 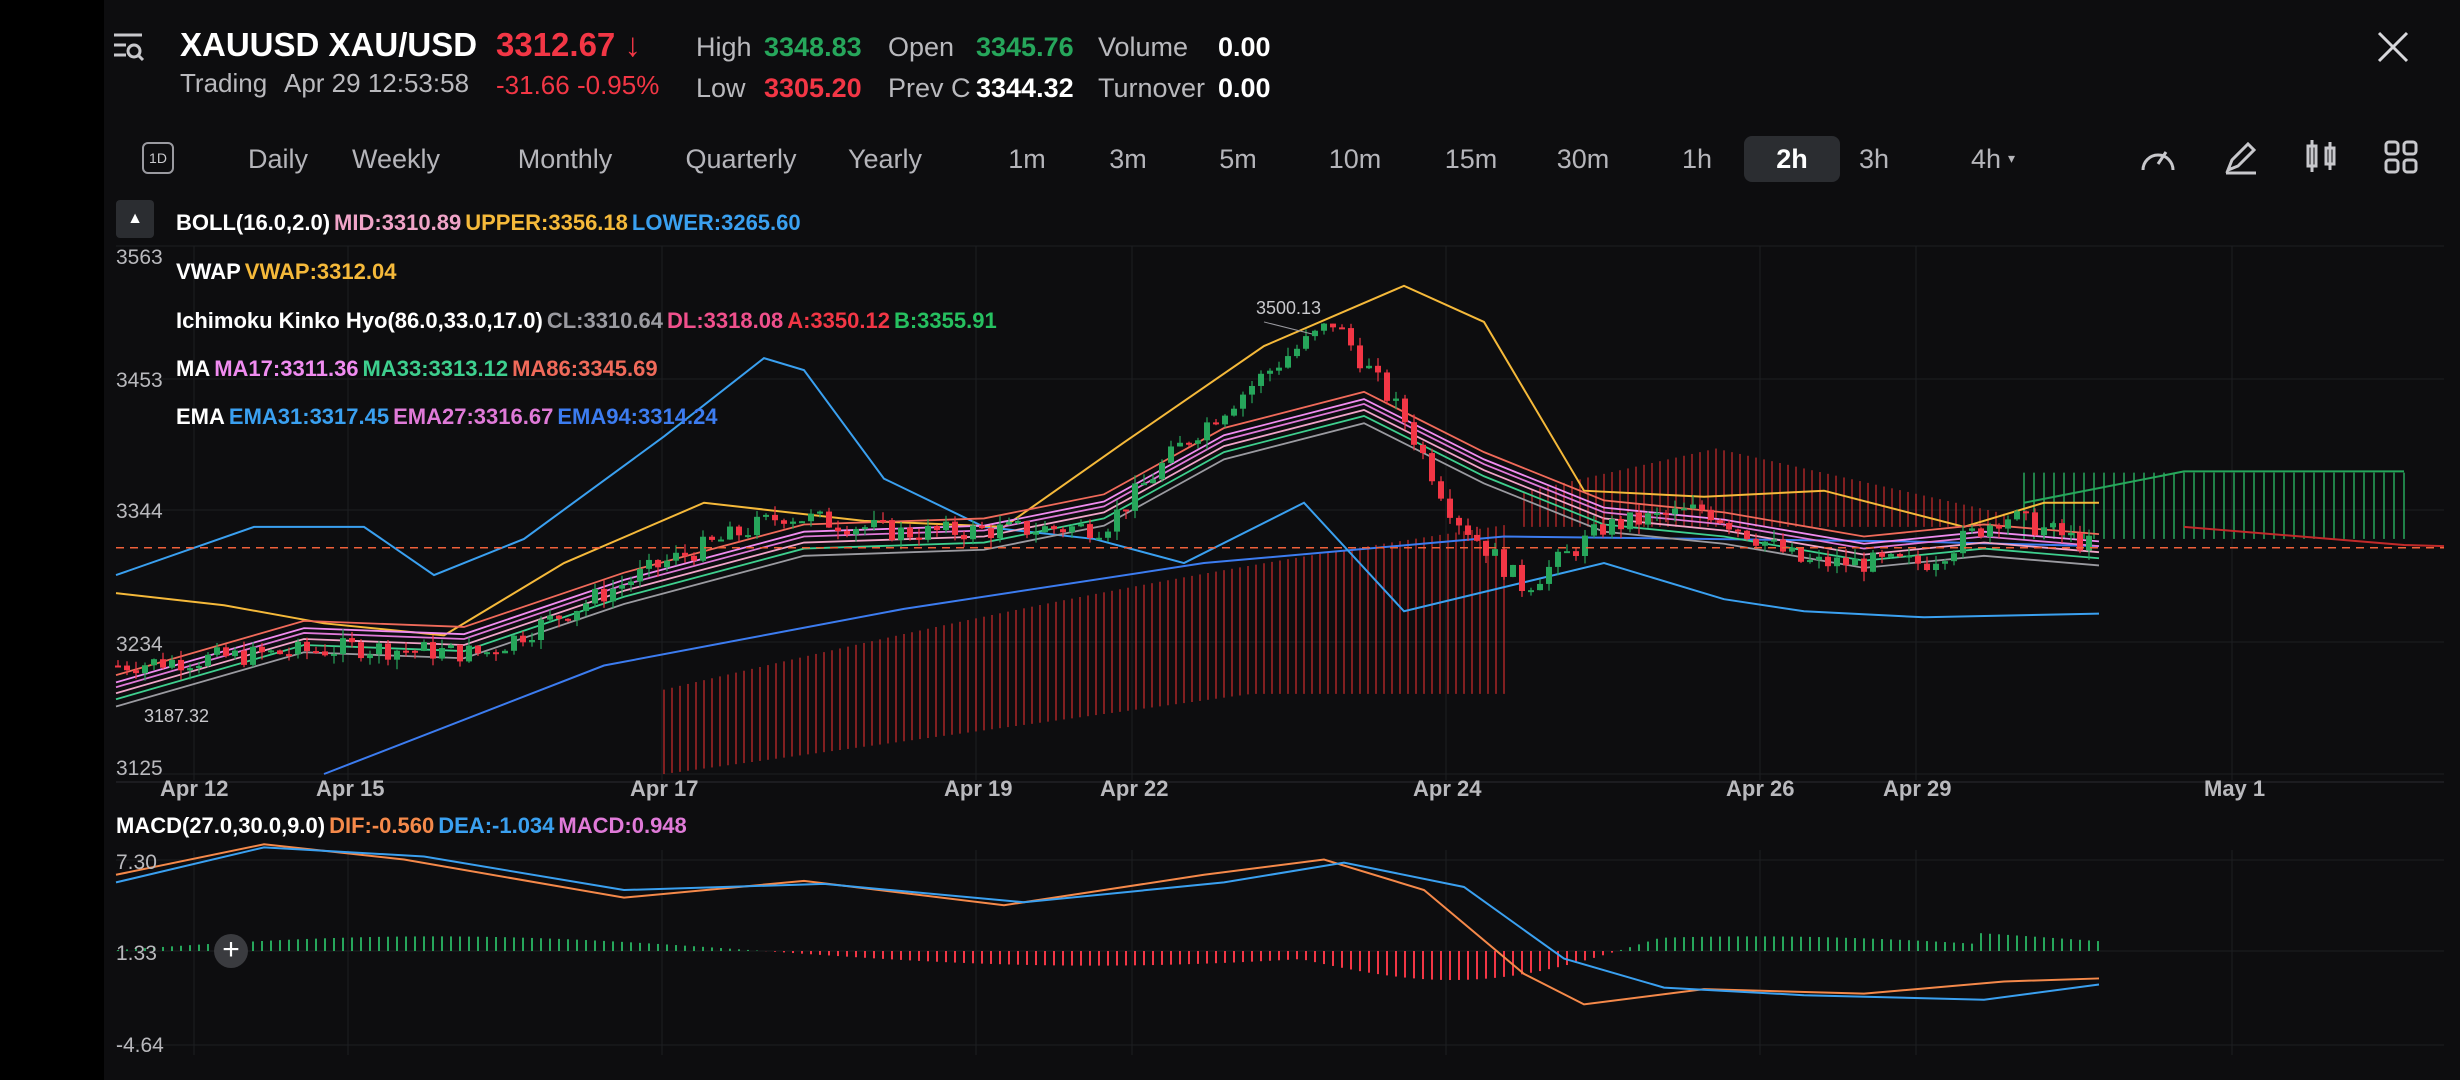 What do you see at coordinates (838, 320) in the screenshot?
I see `ichimoku-a: A:3350.12` at bounding box center [838, 320].